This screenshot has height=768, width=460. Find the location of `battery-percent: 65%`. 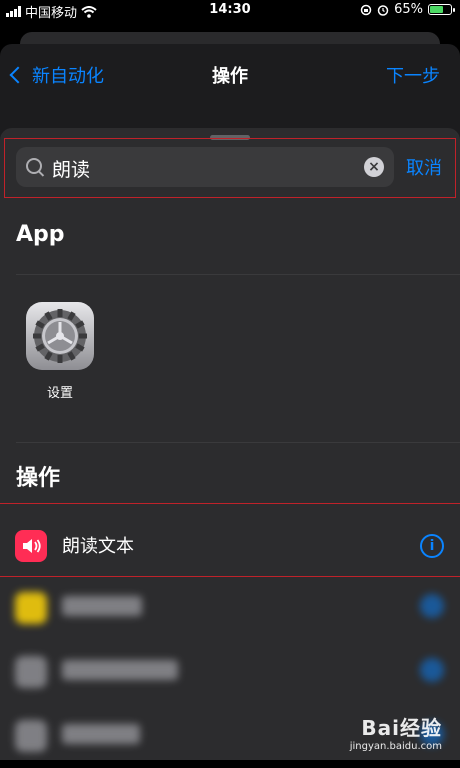

battery-percent: 65% is located at coordinates (408, 9).